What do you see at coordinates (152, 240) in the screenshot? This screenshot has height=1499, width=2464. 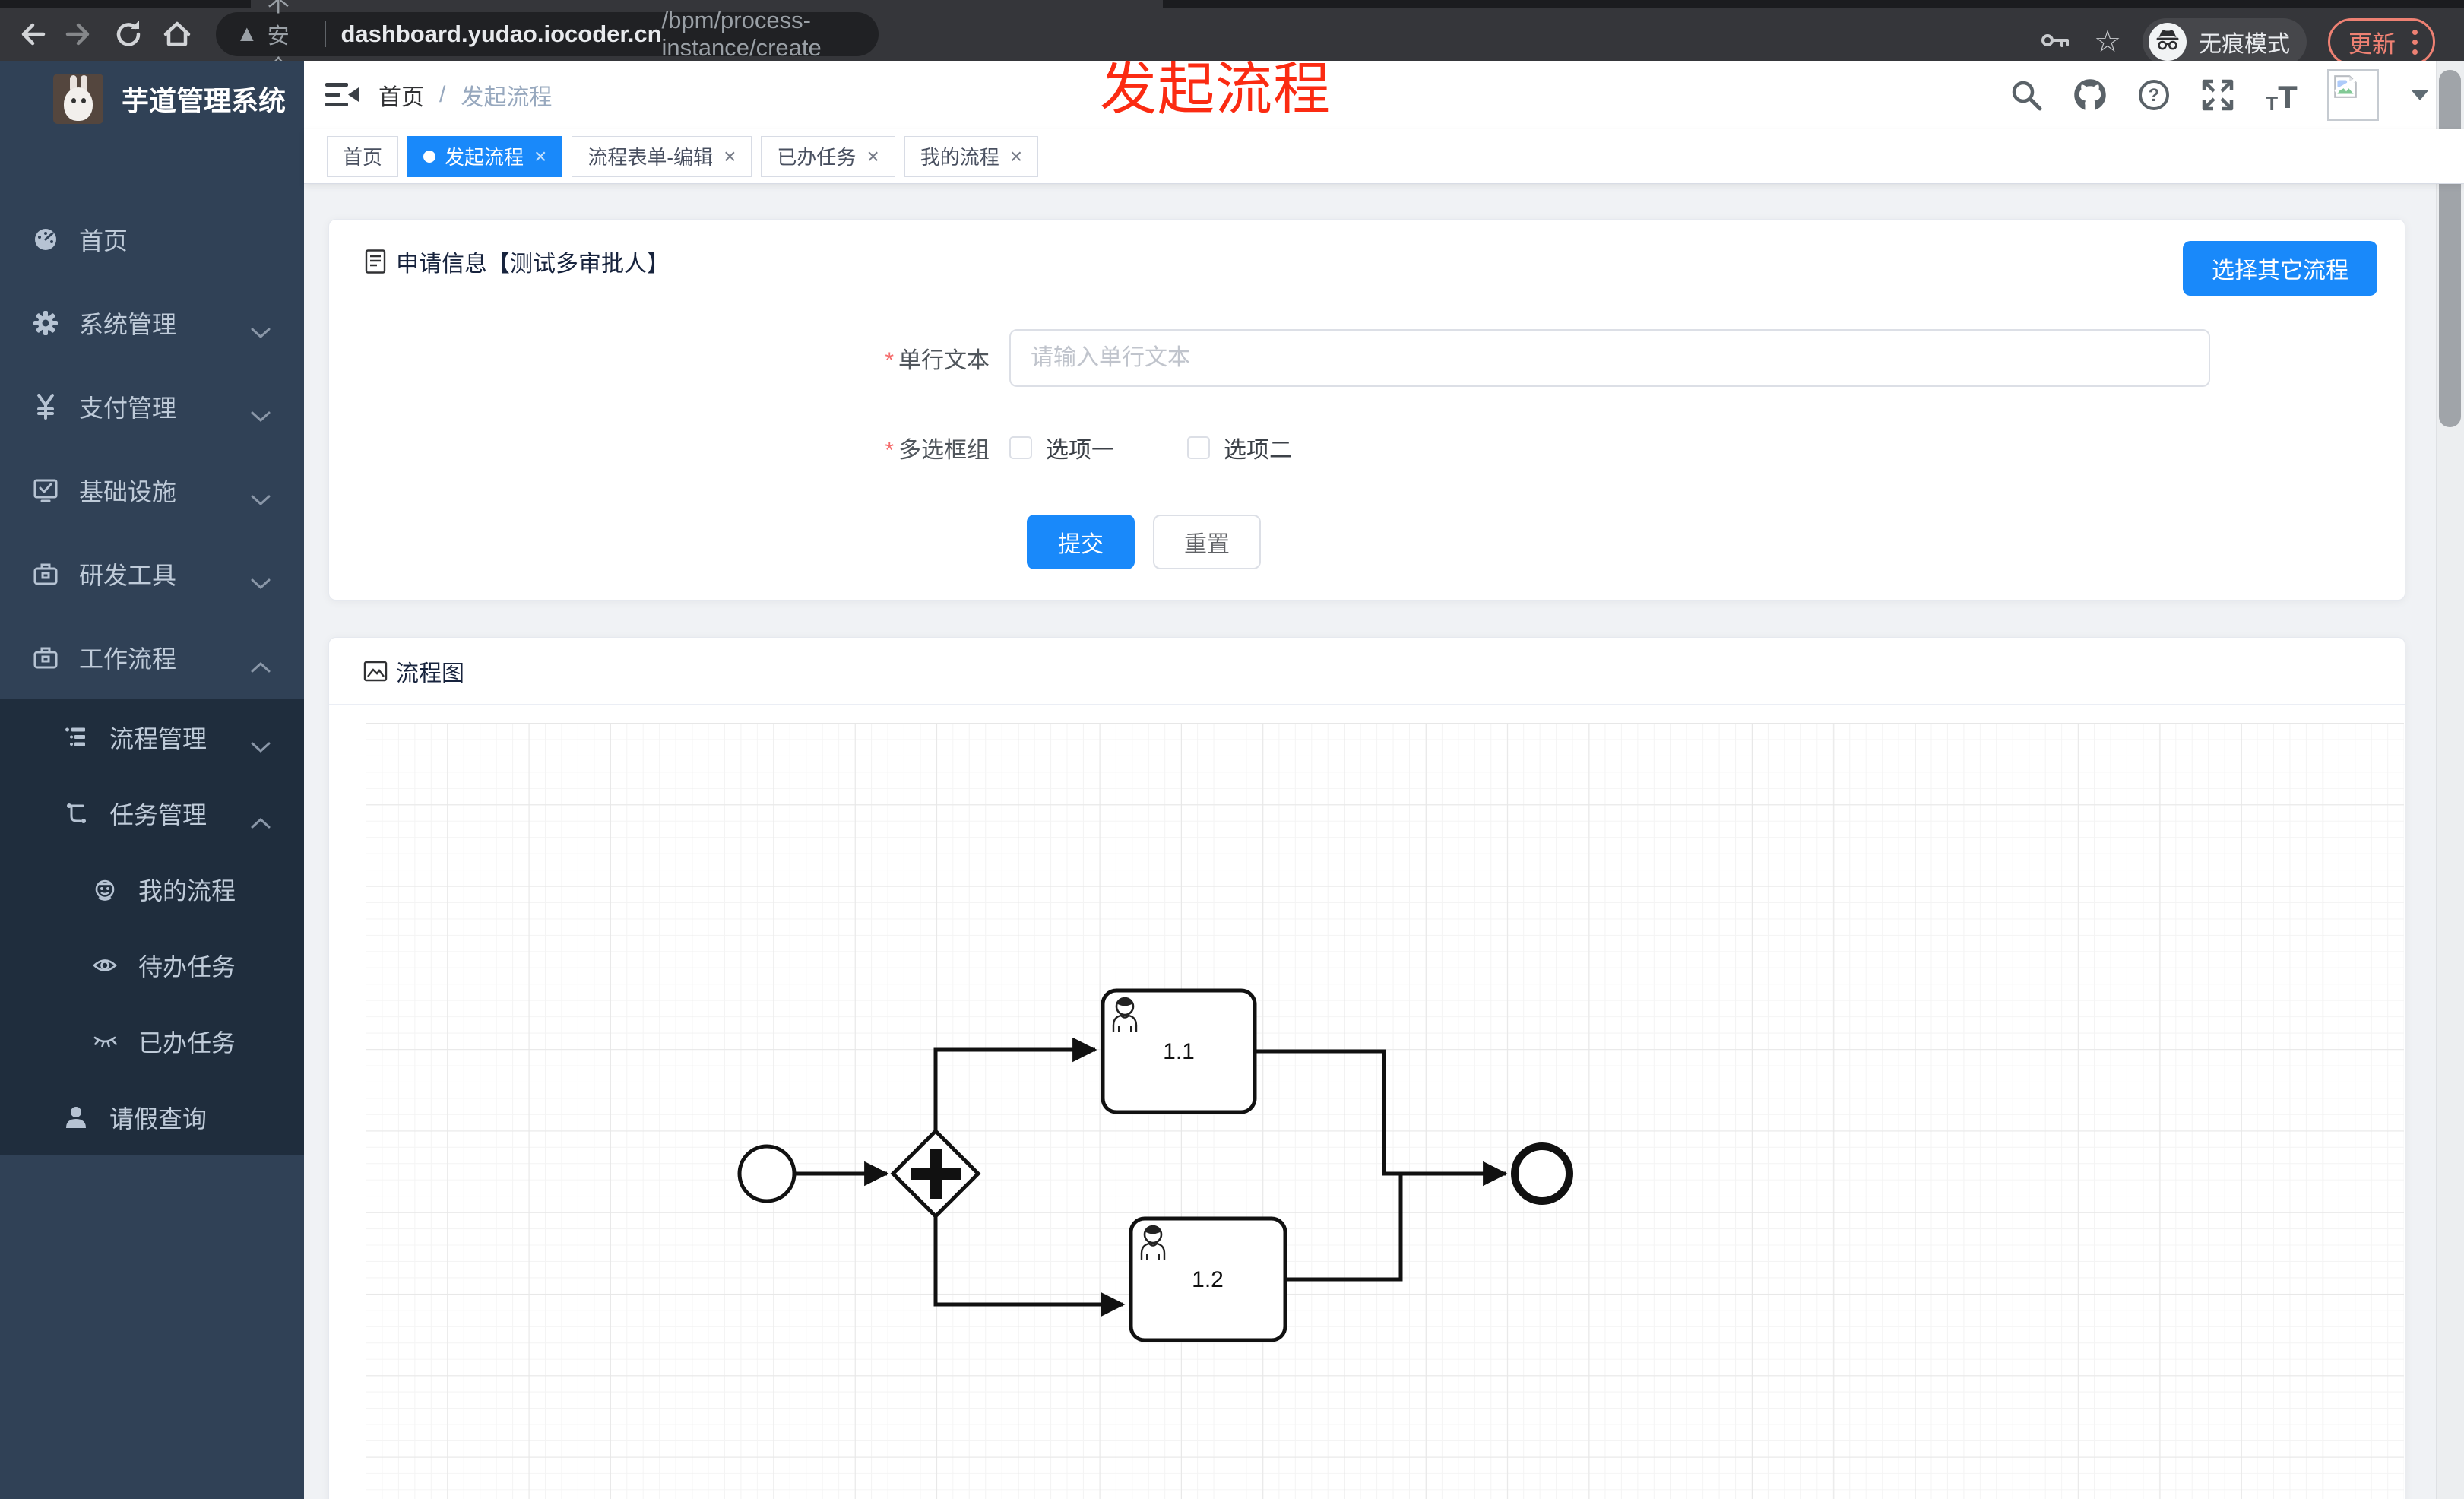 I see `sidebar-item-home: 首页` at bounding box center [152, 240].